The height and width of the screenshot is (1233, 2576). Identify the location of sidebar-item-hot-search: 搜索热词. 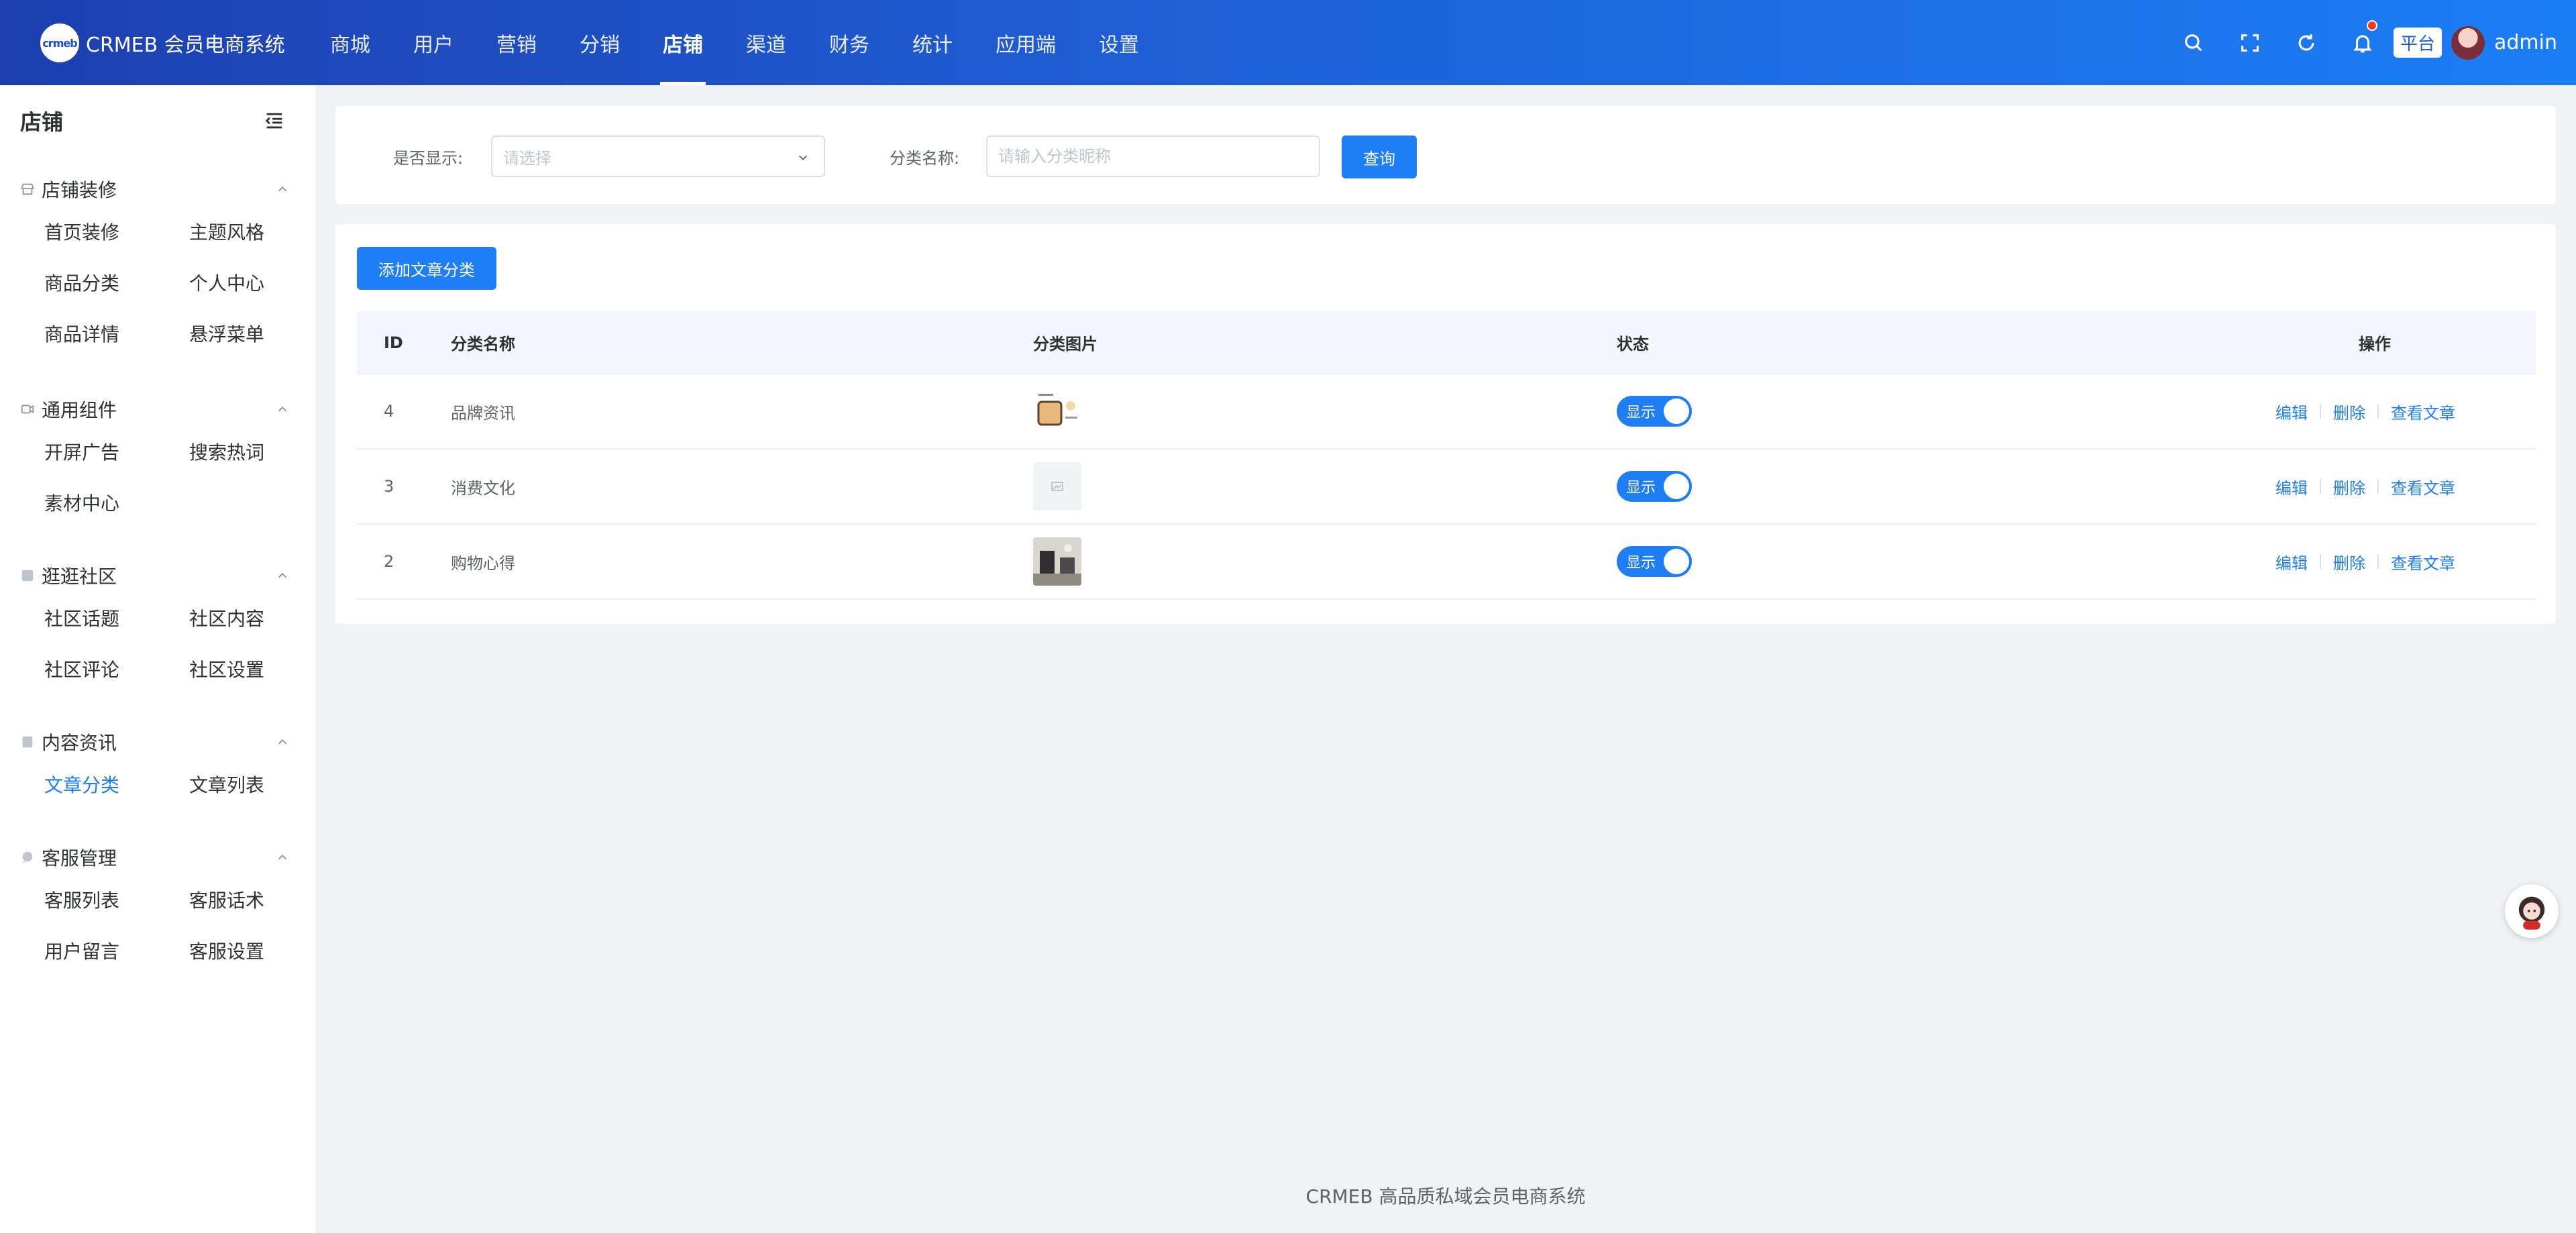
(261, 452).